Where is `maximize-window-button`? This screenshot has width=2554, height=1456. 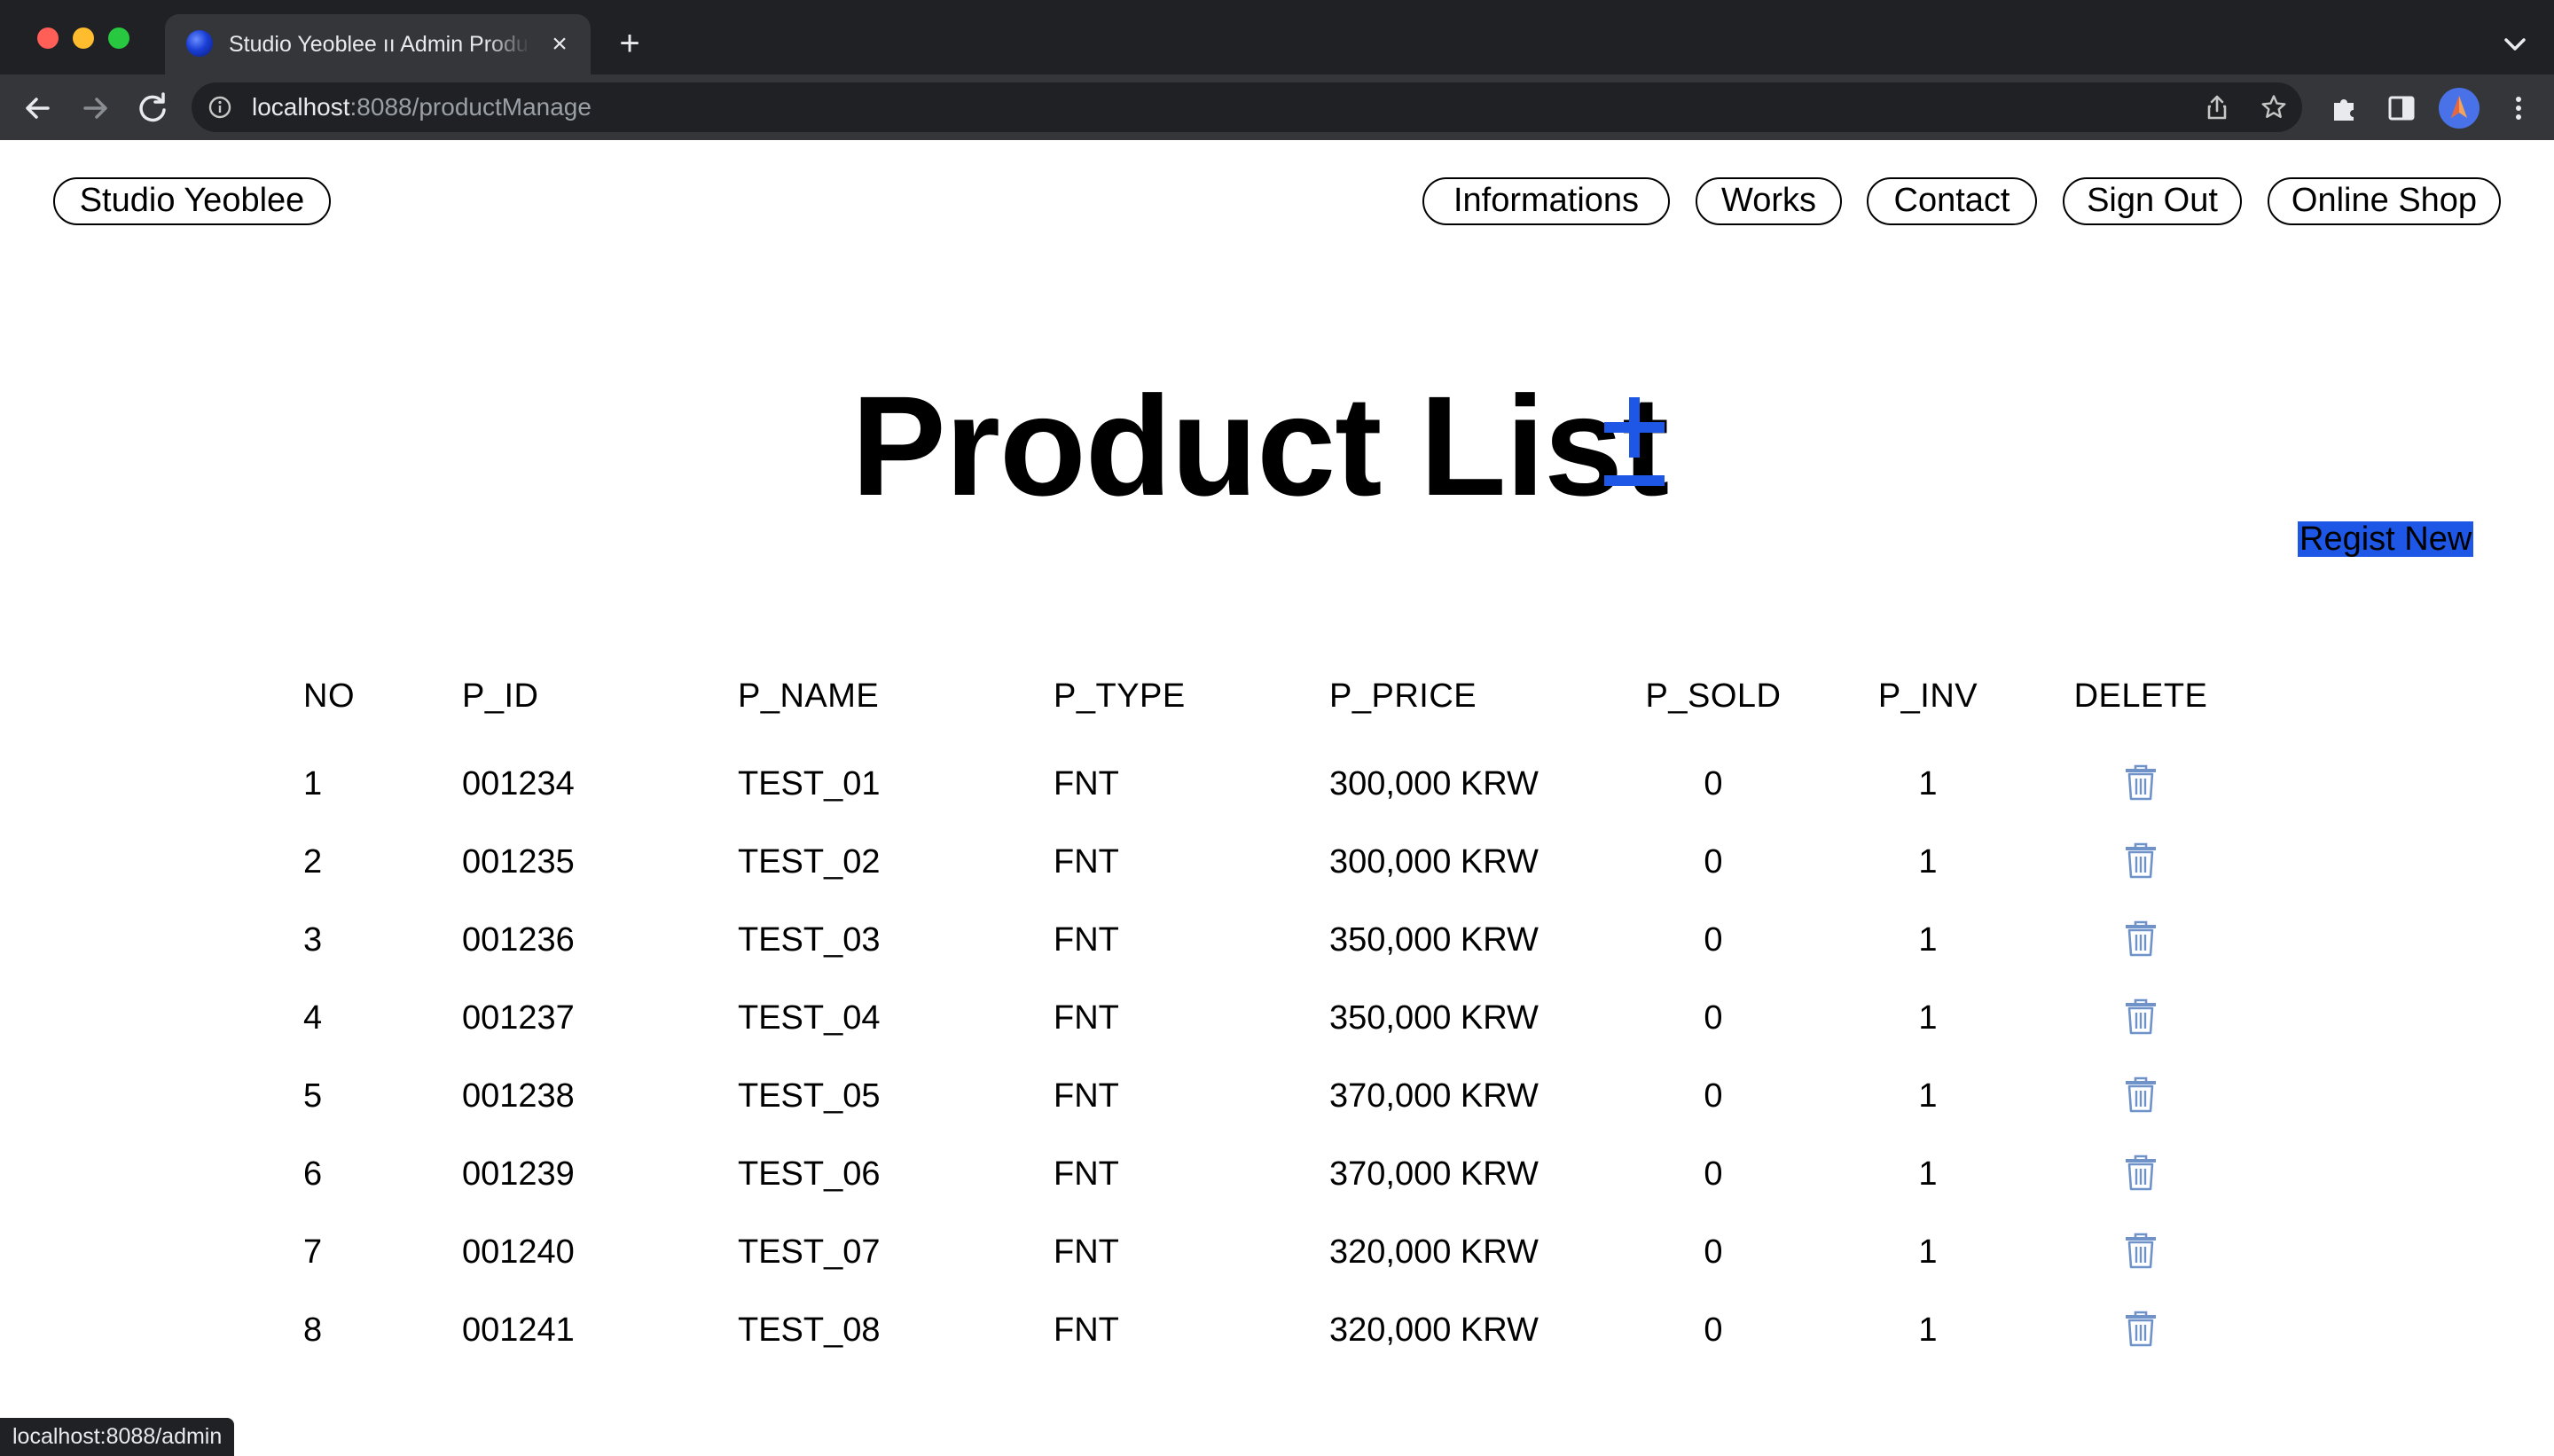 maximize-window-button is located at coordinates (118, 38).